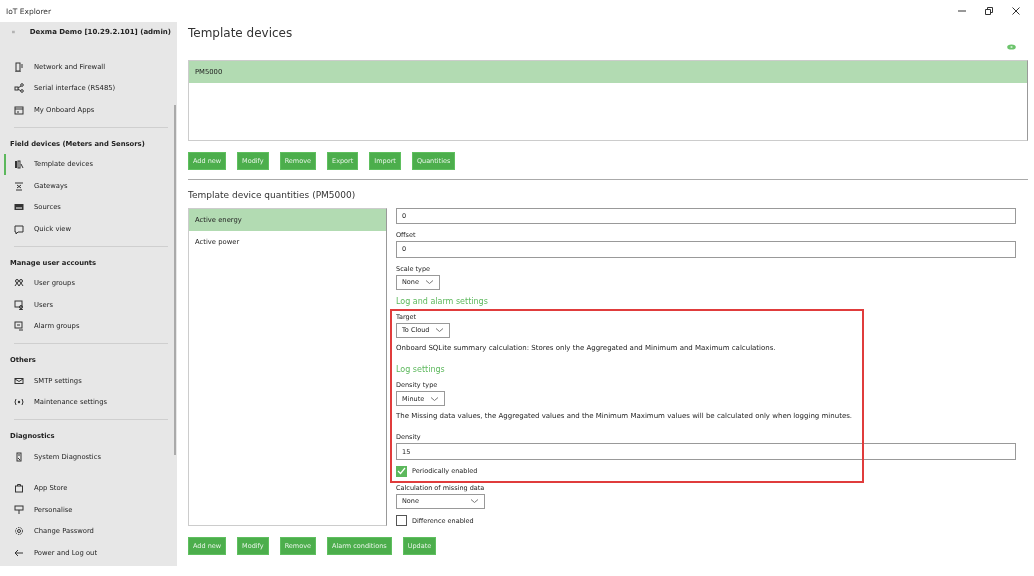  What do you see at coordinates (19, 88) in the screenshot?
I see `connection-icon` at bounding box center [19, 88].